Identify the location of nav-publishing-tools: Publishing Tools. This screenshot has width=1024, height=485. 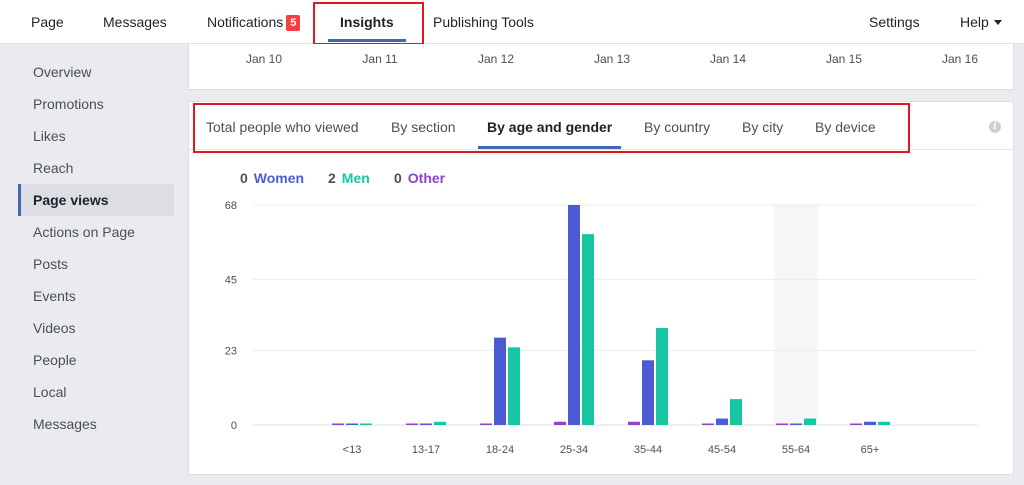
(483, 22).